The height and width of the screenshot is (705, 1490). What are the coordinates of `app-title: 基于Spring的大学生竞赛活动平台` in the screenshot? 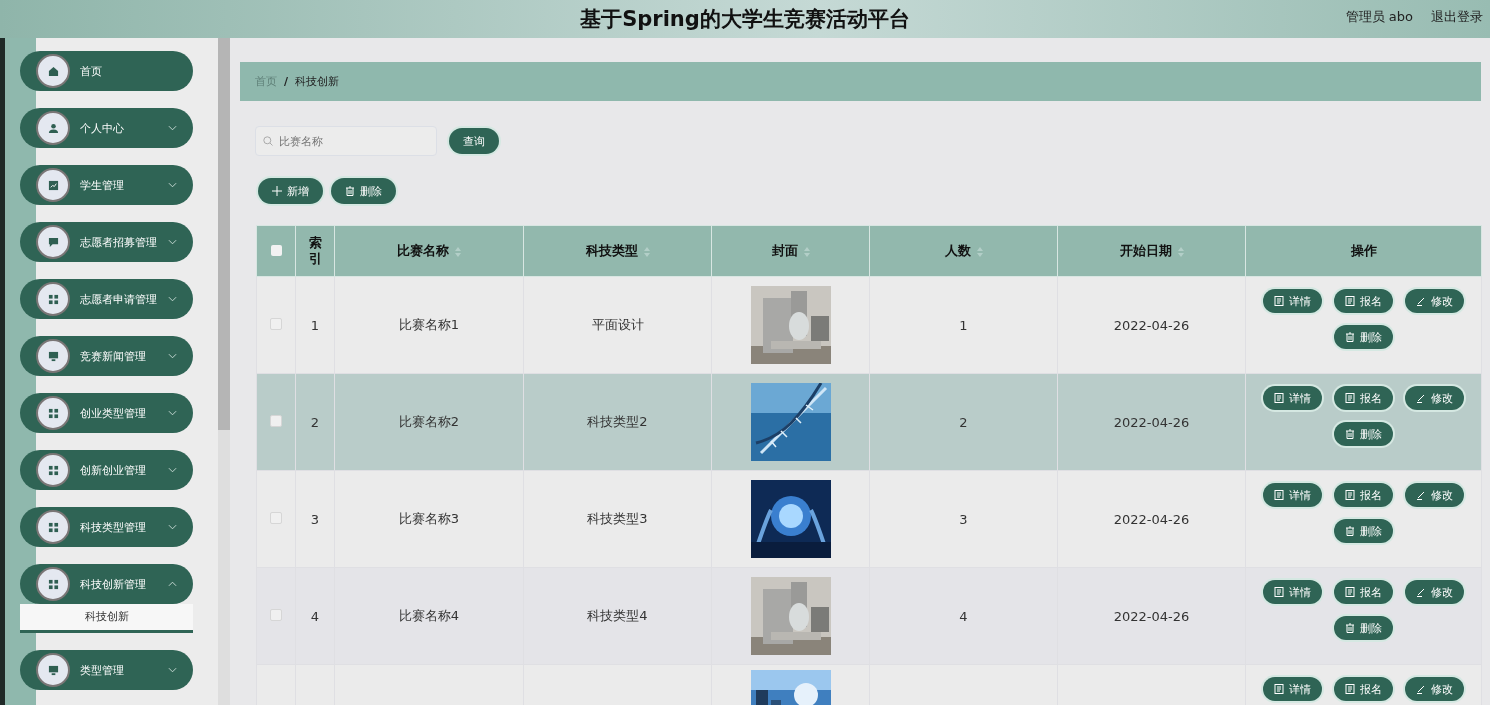 It's located at (745, 19).